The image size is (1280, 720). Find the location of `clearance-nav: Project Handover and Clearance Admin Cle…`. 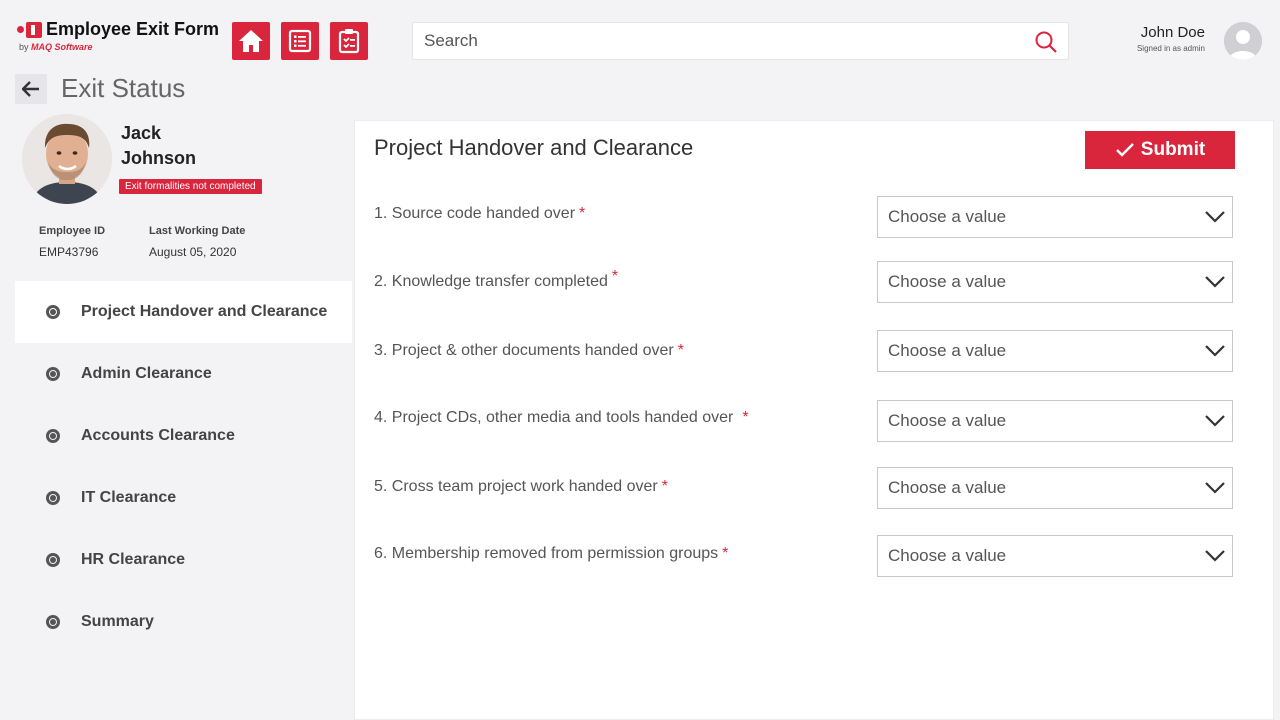

clearance-nav: Project Handover and Clearance Admin Cle… is located at coordinates (183, 467).